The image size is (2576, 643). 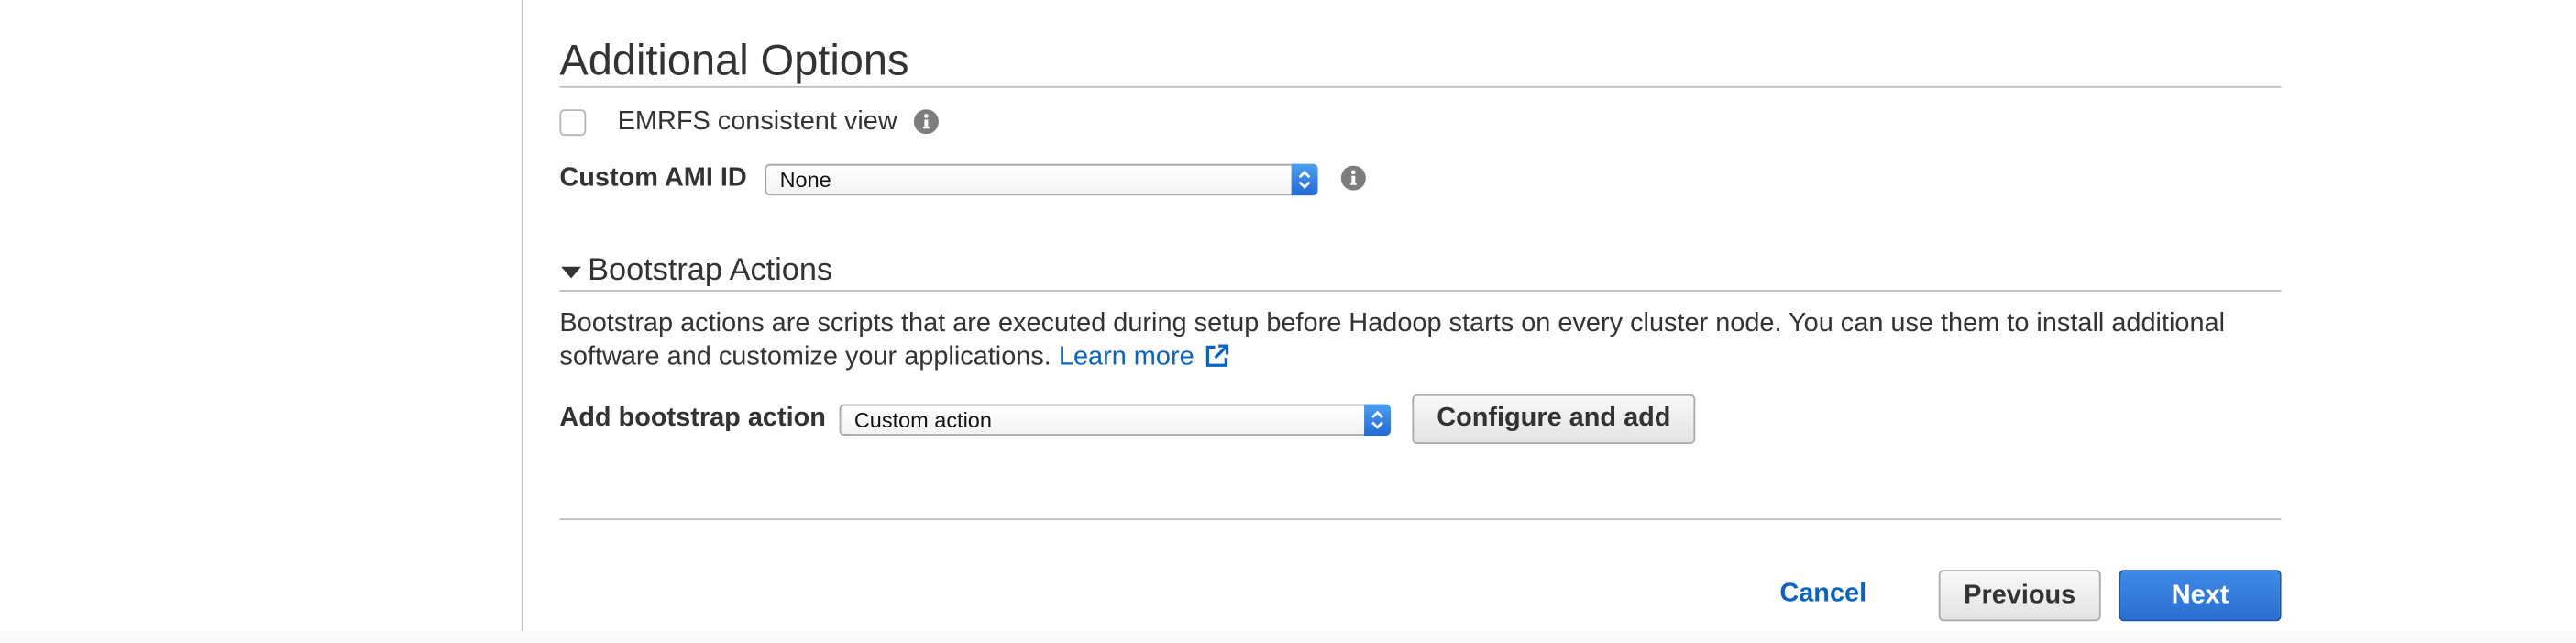 What do you see at coordinates (1420, 520) in the screenshot?
I see `footer-divider` at bounding box center [1420, 520].